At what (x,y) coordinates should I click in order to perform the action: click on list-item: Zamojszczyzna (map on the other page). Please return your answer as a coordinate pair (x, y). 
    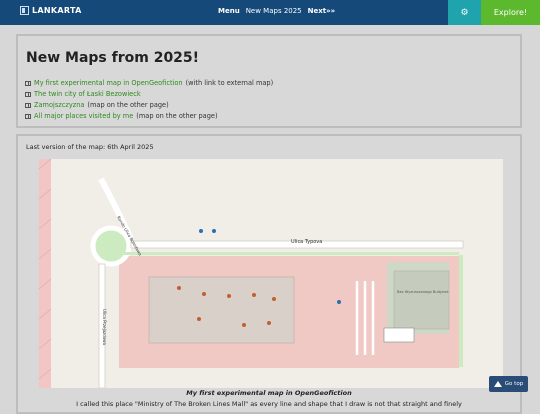
    Looking at the image, I should click on (149, 105).